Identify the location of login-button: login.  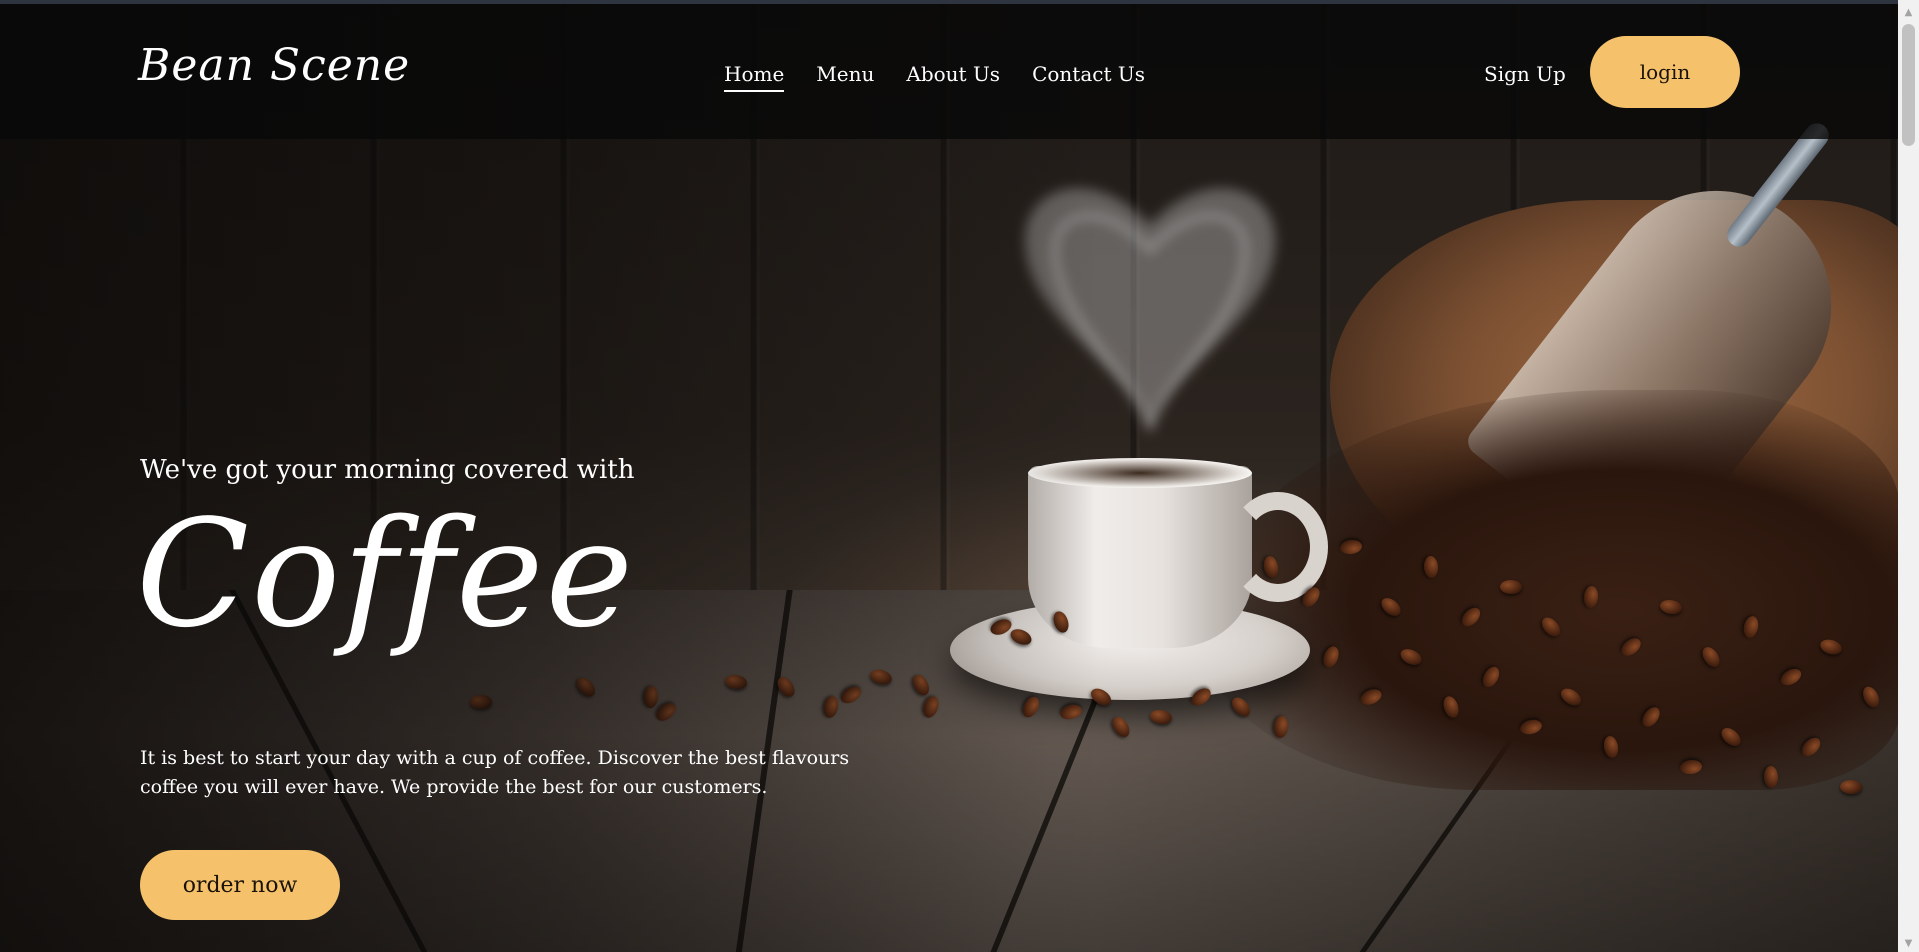
(1665, 72).